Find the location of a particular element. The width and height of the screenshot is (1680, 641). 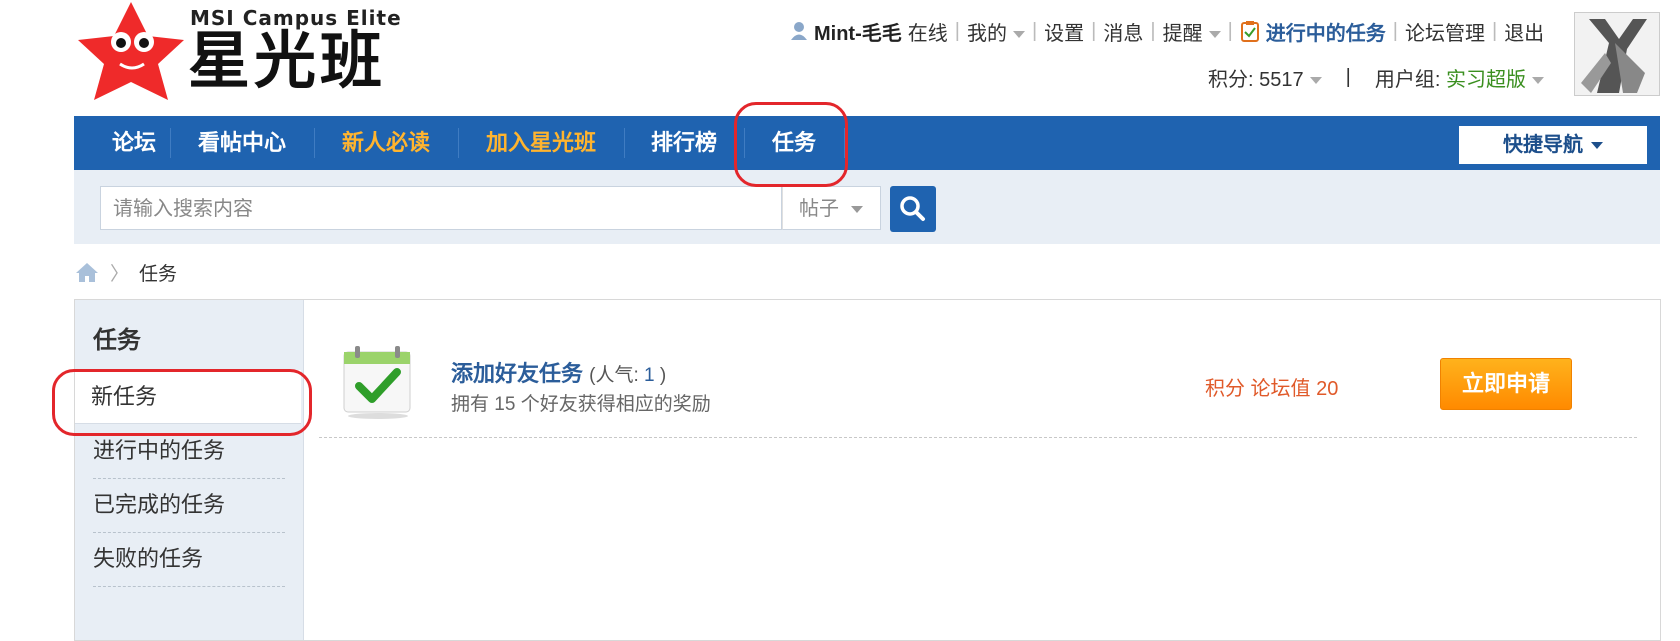

search-button is located at coordinates (913, 209).